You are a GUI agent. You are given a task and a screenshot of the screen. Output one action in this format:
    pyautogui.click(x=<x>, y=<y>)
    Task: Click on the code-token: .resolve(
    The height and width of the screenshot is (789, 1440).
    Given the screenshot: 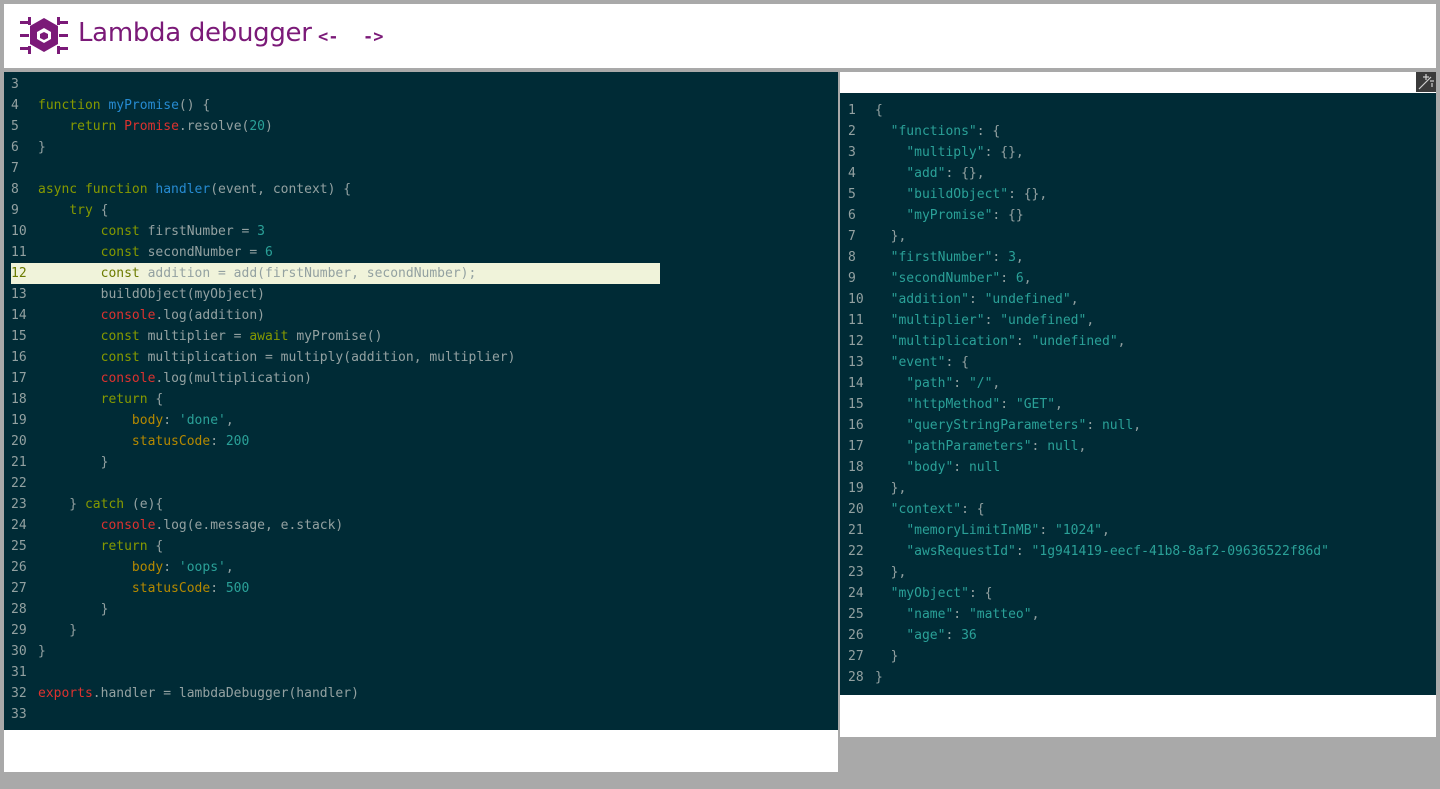 What is the action you would take?
    pyautogui.click(x=214, y=126)
    